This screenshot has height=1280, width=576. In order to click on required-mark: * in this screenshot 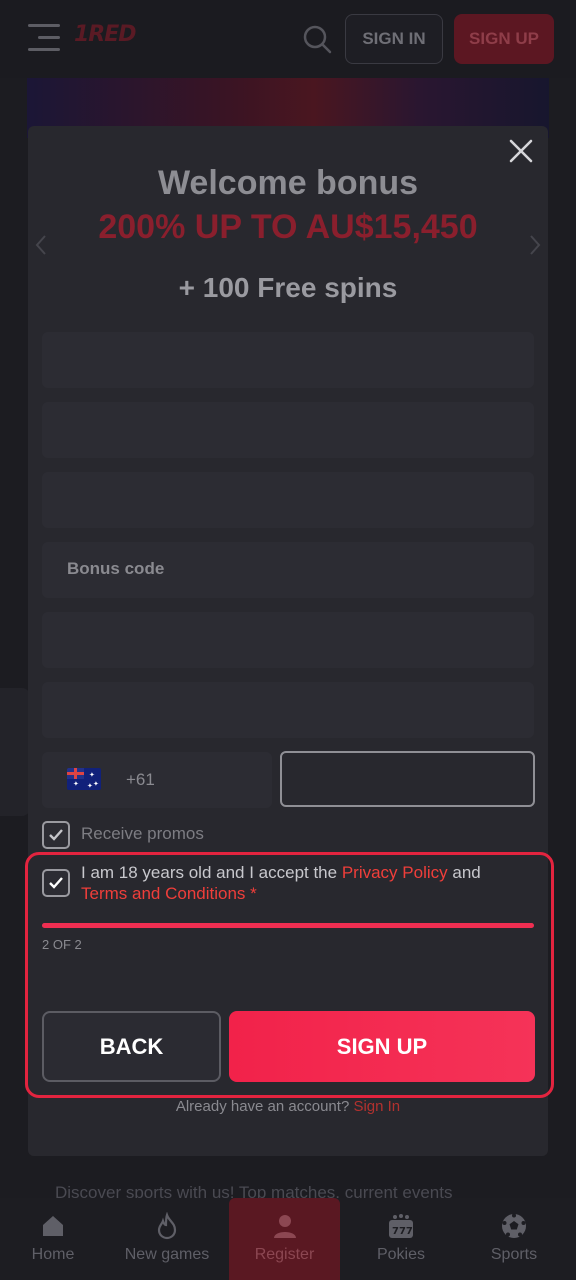, I will do `click(251, 893)`.